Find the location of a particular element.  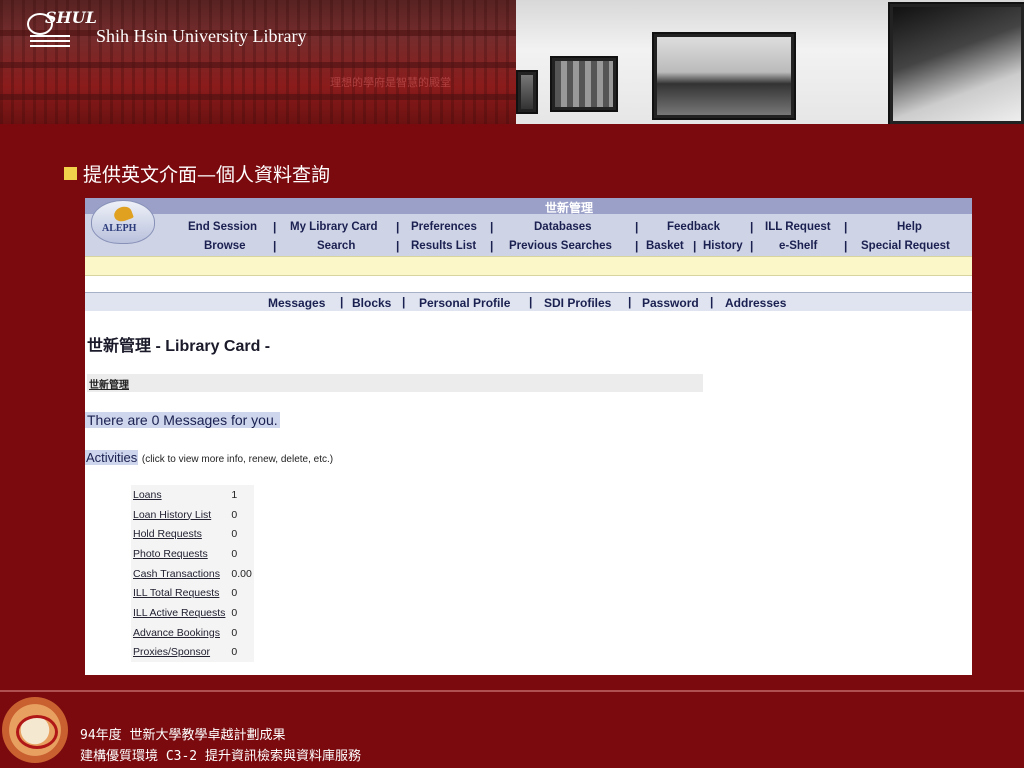

subnav-password: Password is located at coordinates (670, 303).